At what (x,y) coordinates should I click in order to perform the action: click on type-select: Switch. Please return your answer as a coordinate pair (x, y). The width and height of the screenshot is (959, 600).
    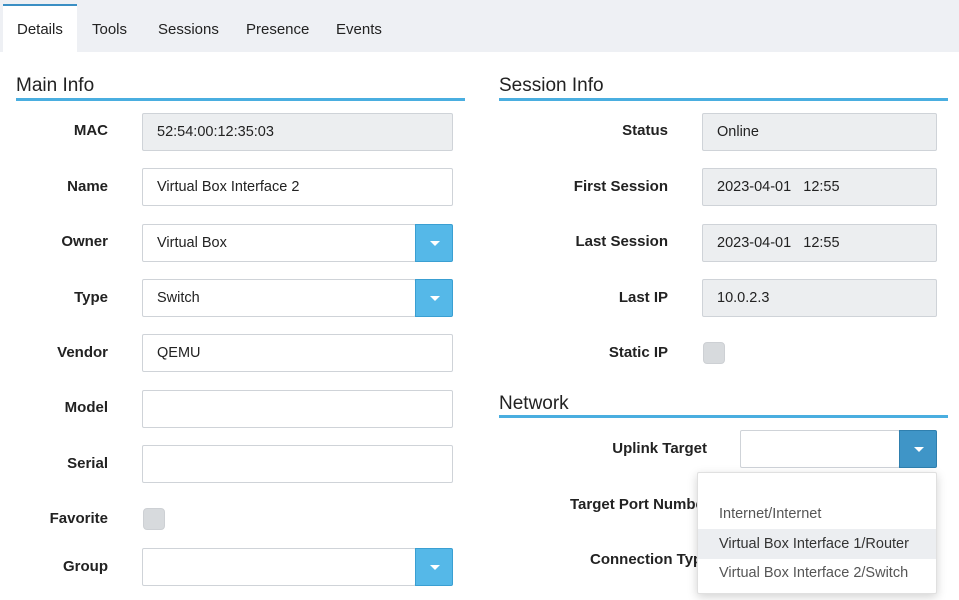
    Looking at the image, I should click on (279, 298).